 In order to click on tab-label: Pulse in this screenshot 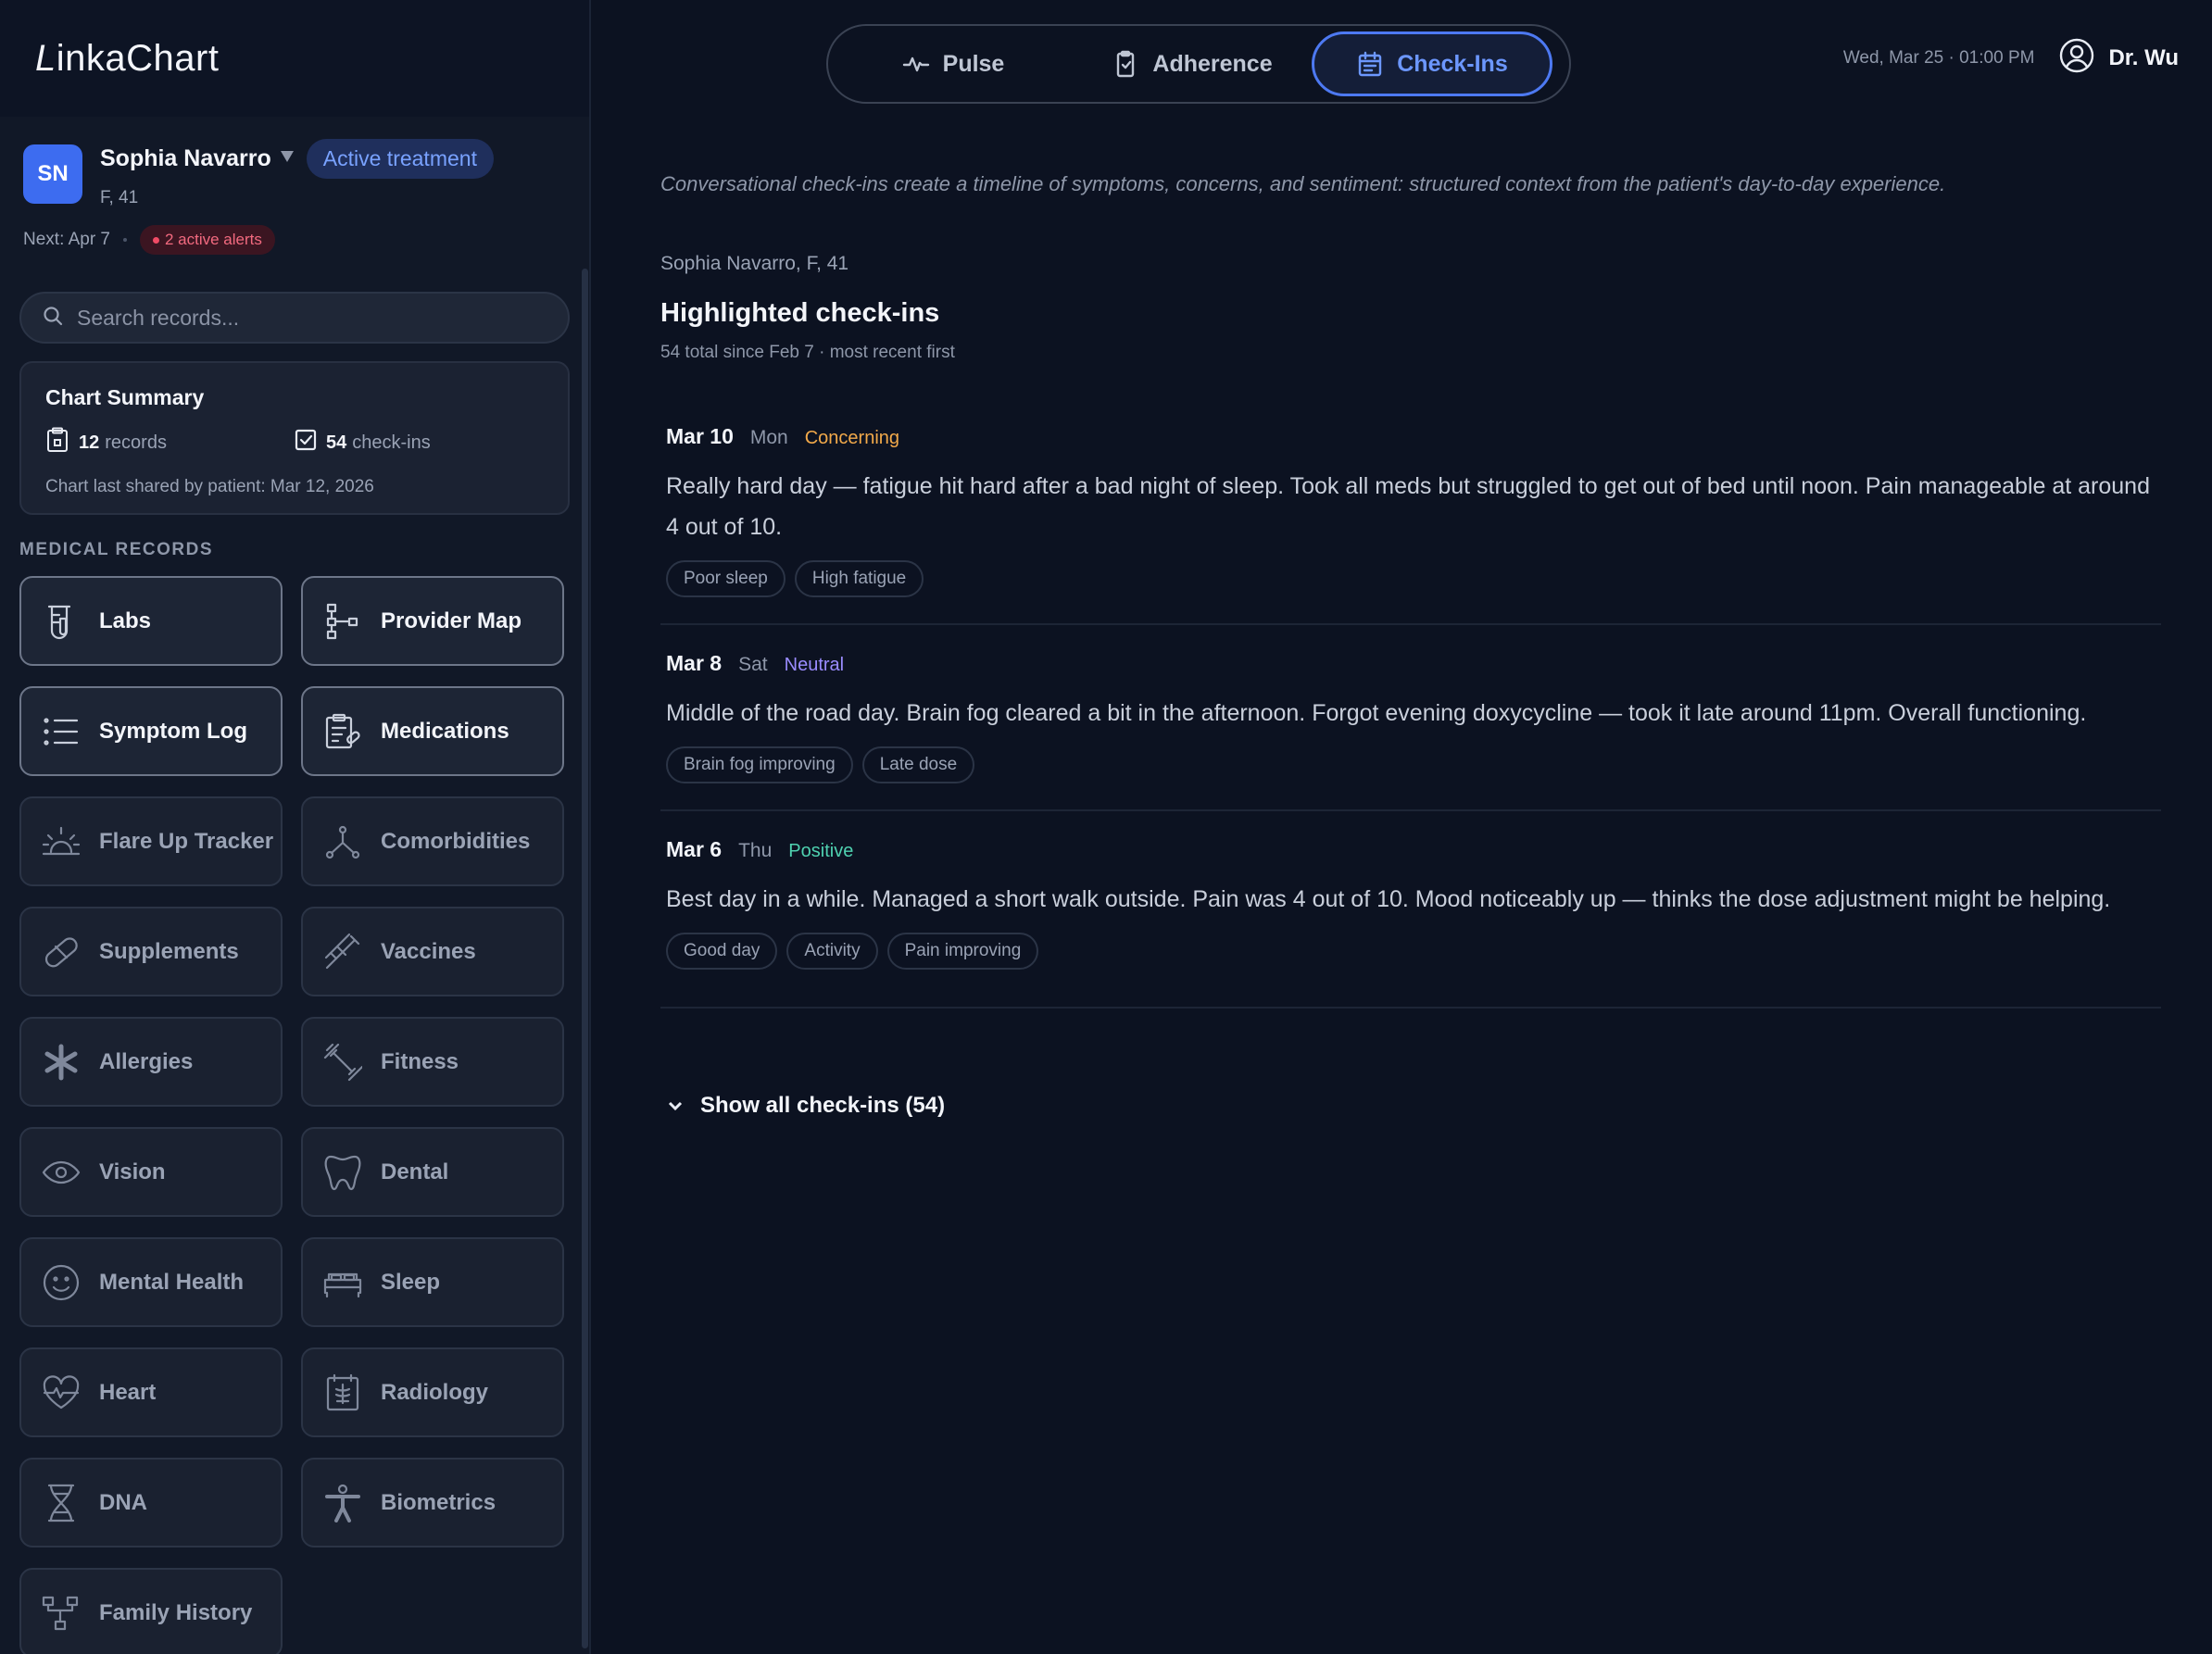, I will do `click(974, 63)`.